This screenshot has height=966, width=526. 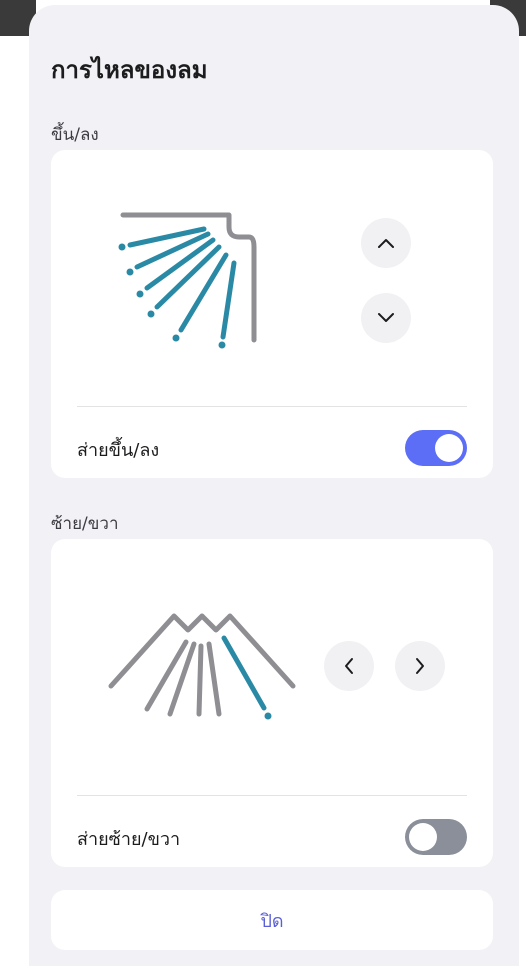 I want to click on swing-vertical-toggle, so click(x=436, y=448).